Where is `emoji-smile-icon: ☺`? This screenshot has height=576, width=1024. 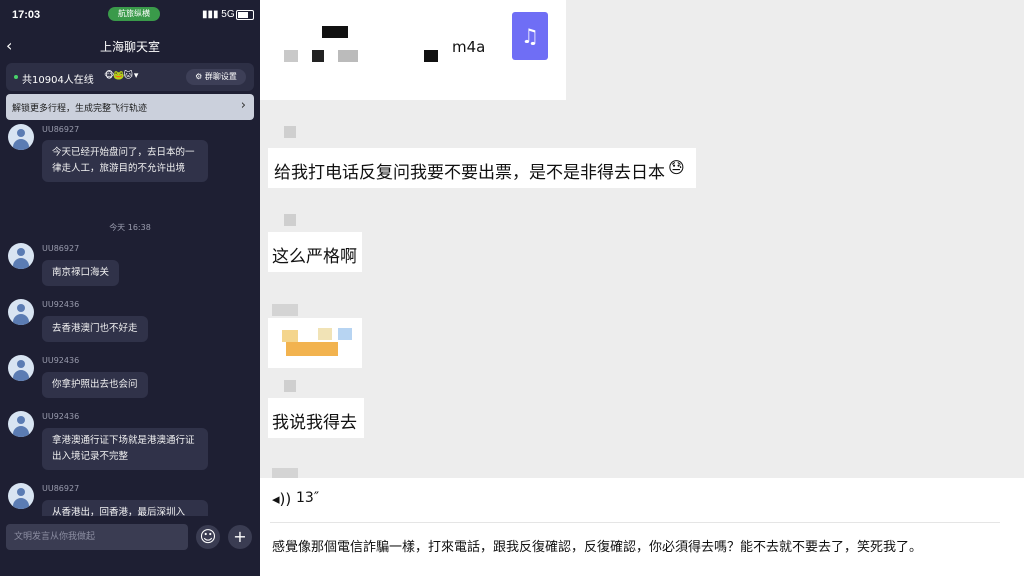 emoji-smile-icon: ☺ is located at coordinates (208, 537).